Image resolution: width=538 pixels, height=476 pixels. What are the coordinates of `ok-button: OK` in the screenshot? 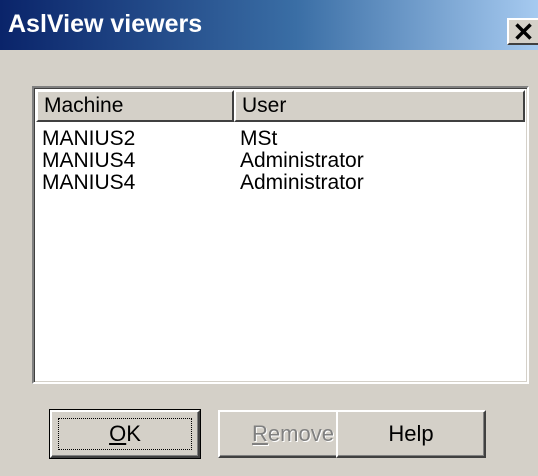 It's located at (125, 434).